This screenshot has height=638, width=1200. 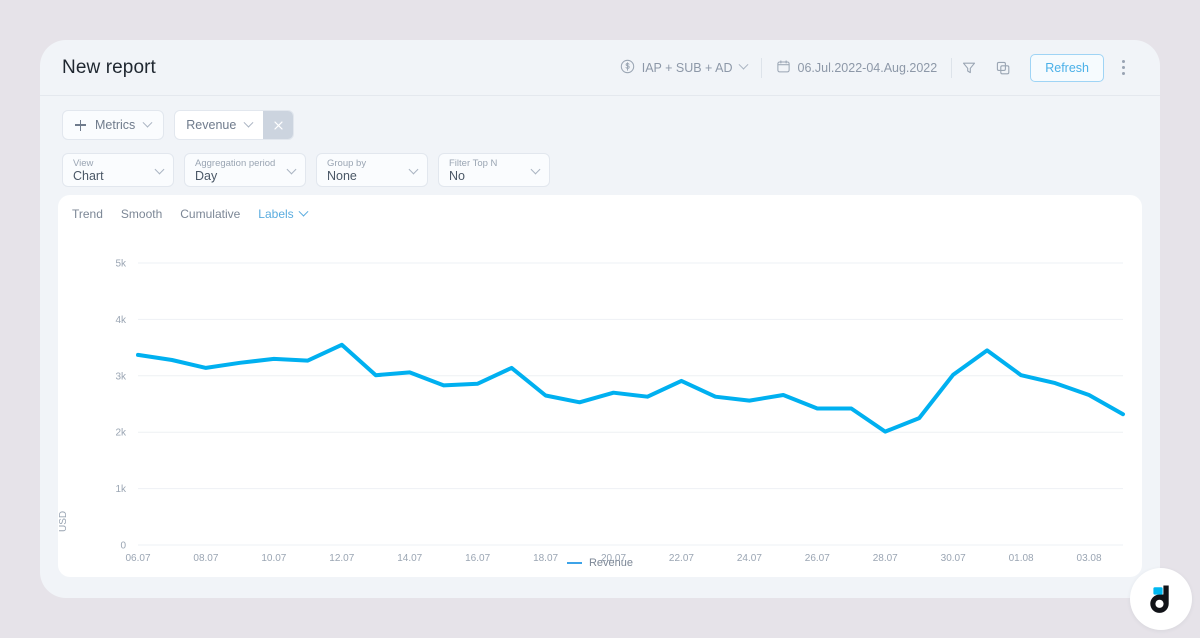 I want to click on remove-metric-button, so click(x=278, y=125).